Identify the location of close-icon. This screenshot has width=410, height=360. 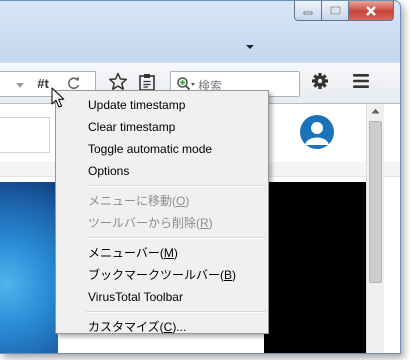
(371, 10).